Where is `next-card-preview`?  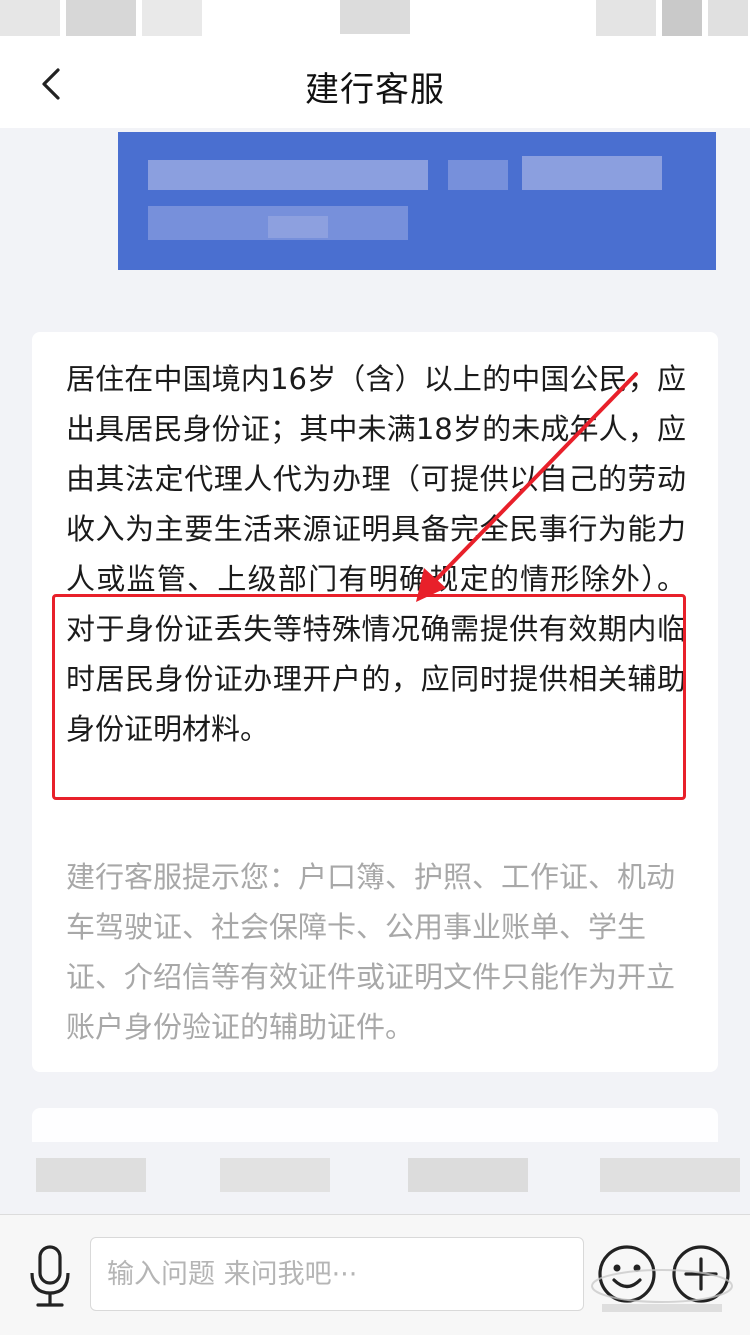
next-card-preview is located at coordinates (375, 1125).